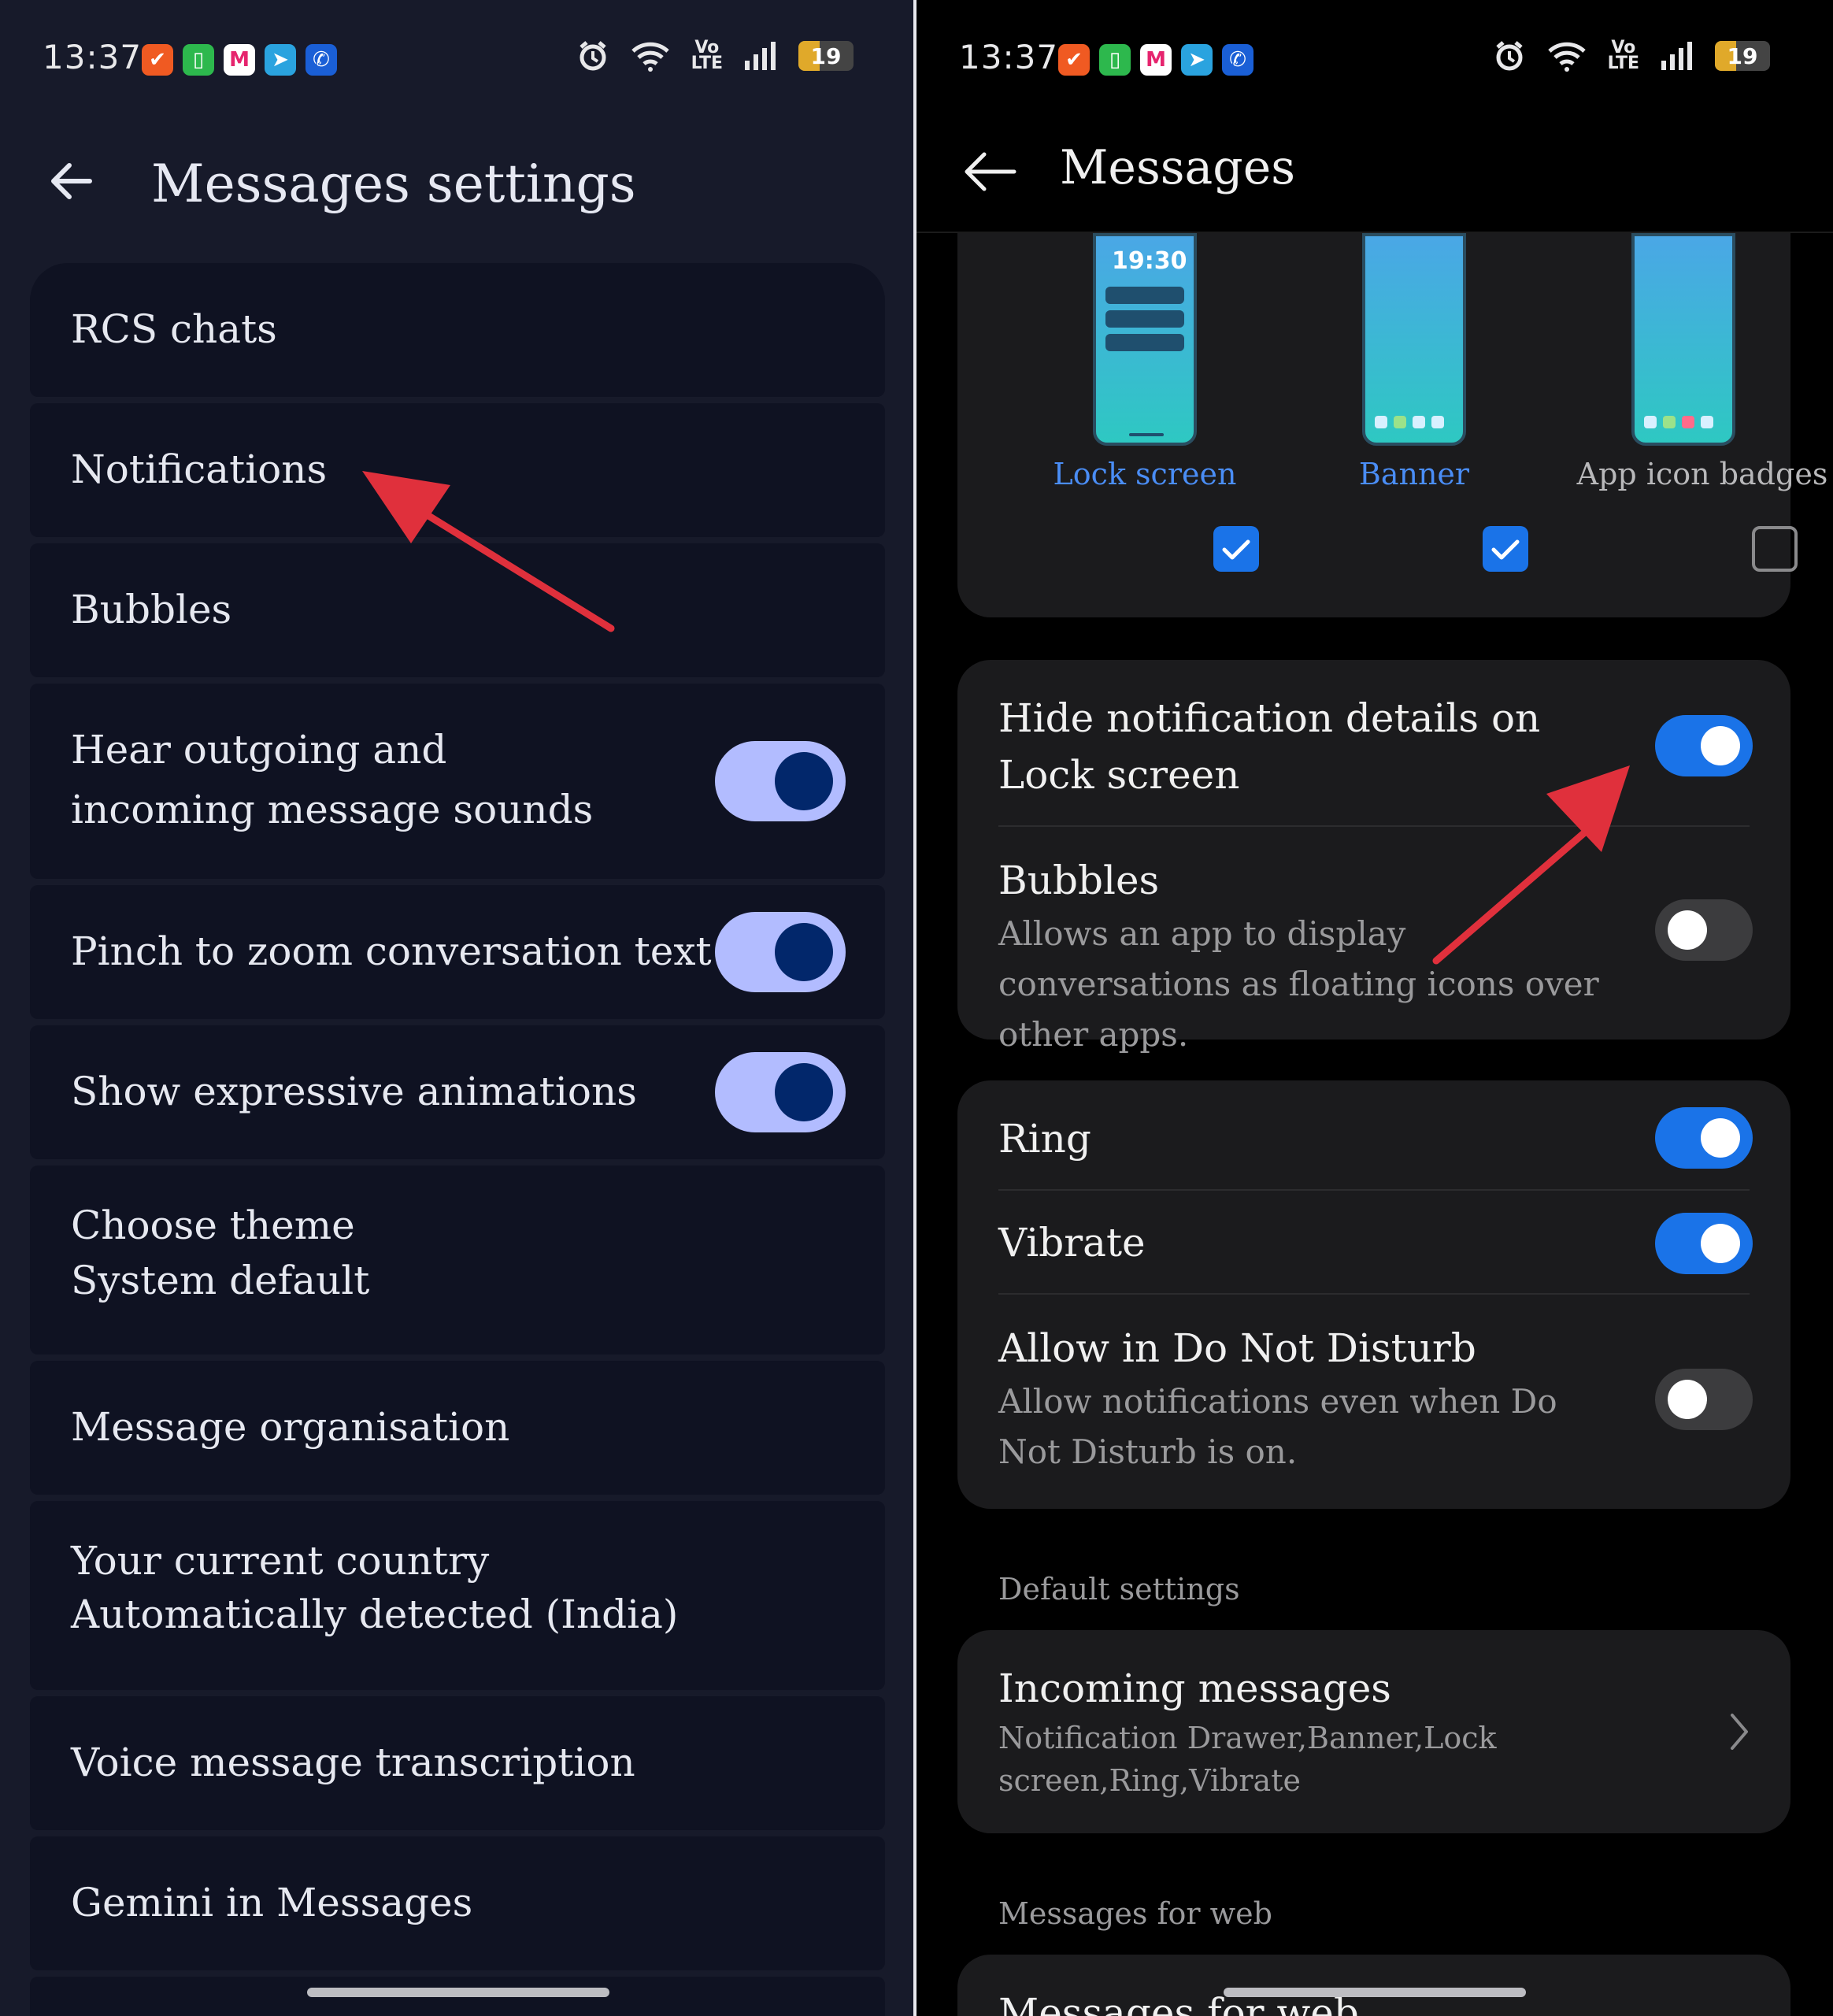 The width and height of the screenshot is (1833, 2016). What do you see at coordinates (1072, 1243) in the screenshot?
I see `vibrate-title: Vibrate` at bounding box center [1072, 1243].